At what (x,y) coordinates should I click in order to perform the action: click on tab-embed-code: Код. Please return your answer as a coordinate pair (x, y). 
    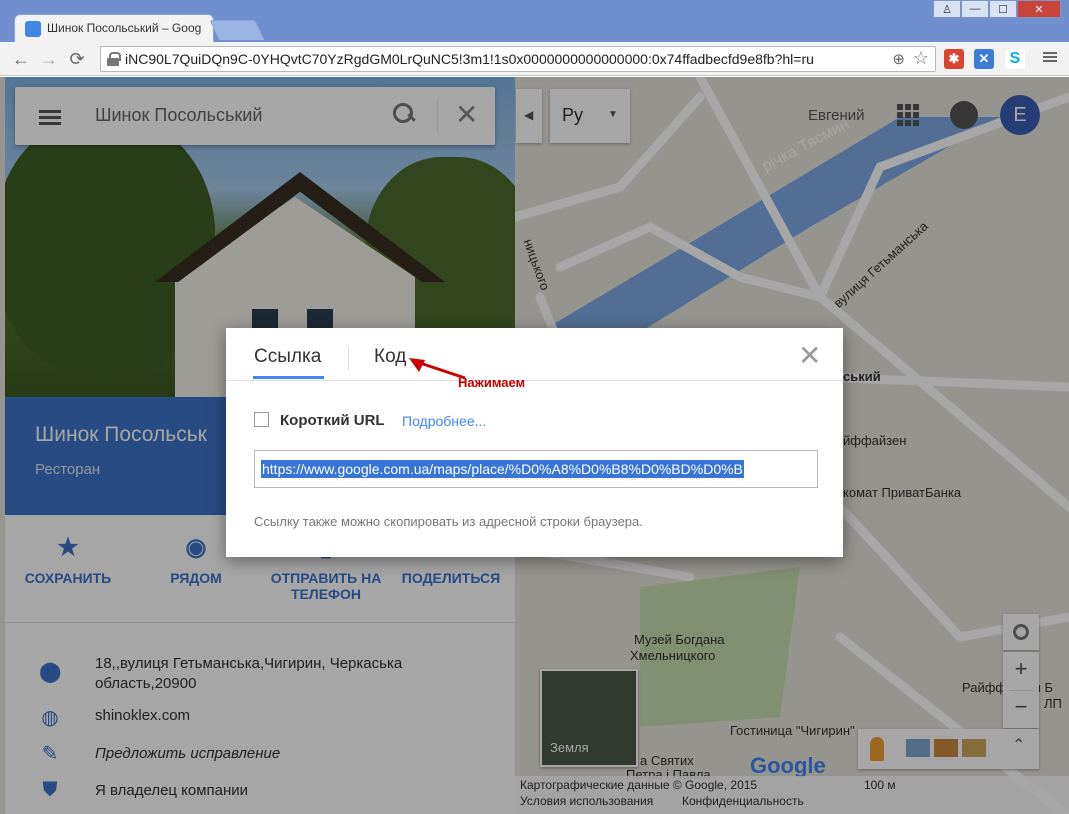
    Looking at the image, I should click on (390, 357).